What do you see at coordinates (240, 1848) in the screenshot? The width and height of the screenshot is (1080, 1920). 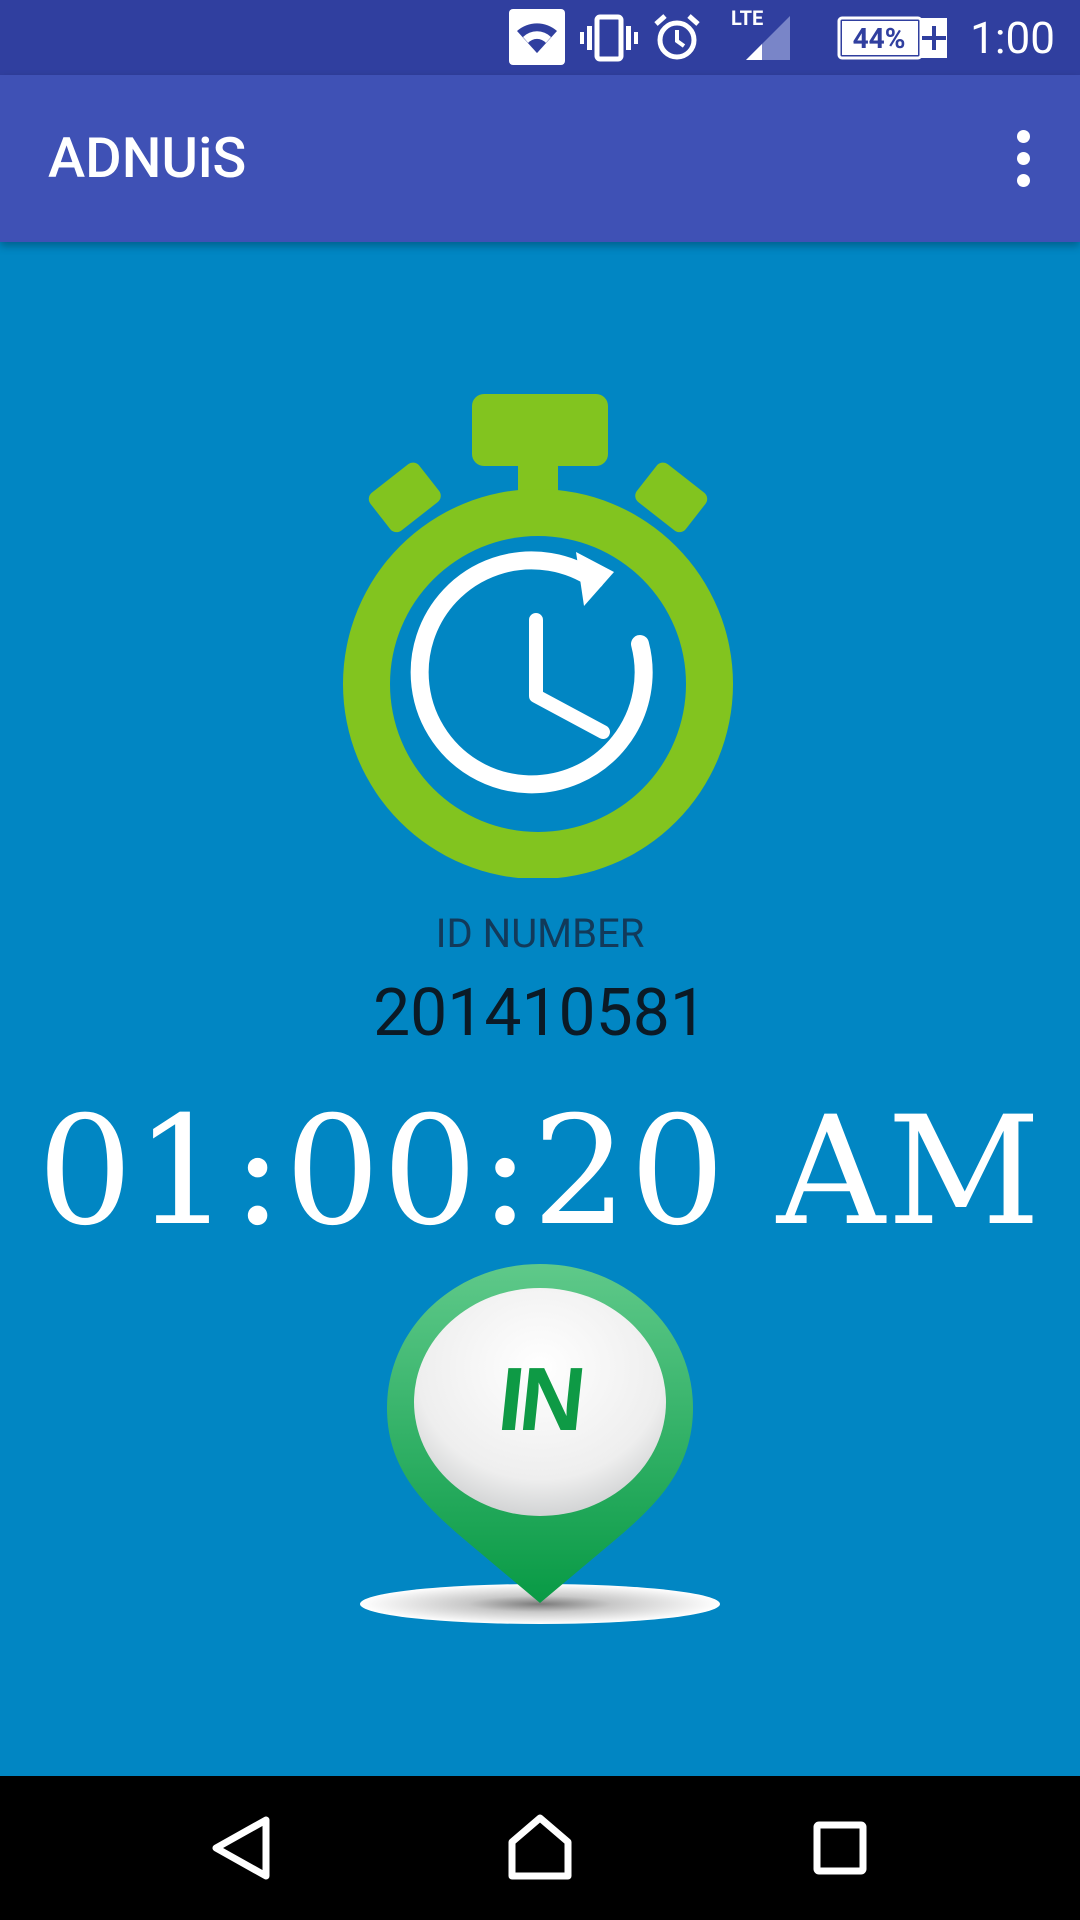 I see `back-icon` at bounding box center [240, 1848].